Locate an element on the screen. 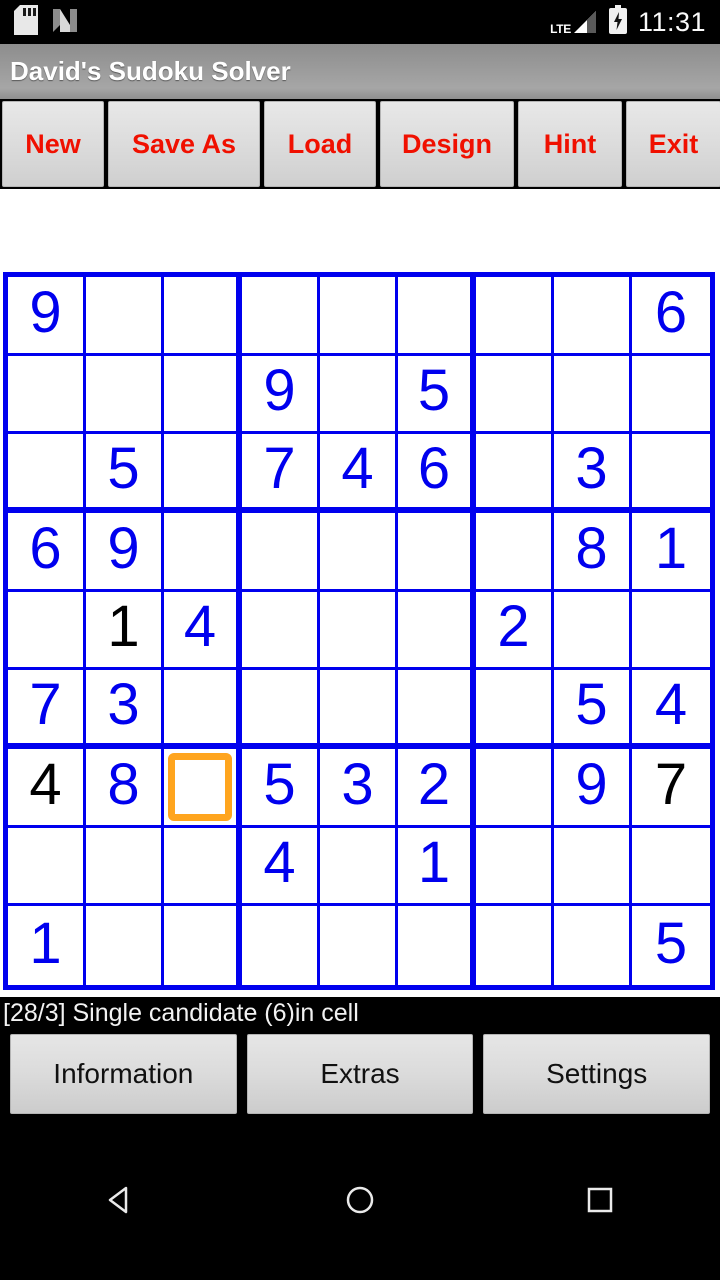 The width and height of the screenshot is (720, 1280). sudoku-cell-r7c2: 8 is located at coordinates (125, 788).